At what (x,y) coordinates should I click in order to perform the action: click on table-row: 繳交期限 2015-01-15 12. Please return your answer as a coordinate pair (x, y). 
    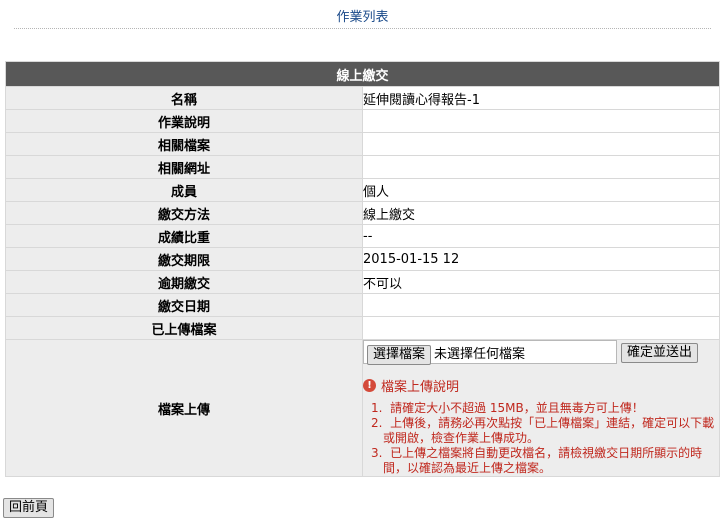
    Looking at the image, I should click on (362, 259).